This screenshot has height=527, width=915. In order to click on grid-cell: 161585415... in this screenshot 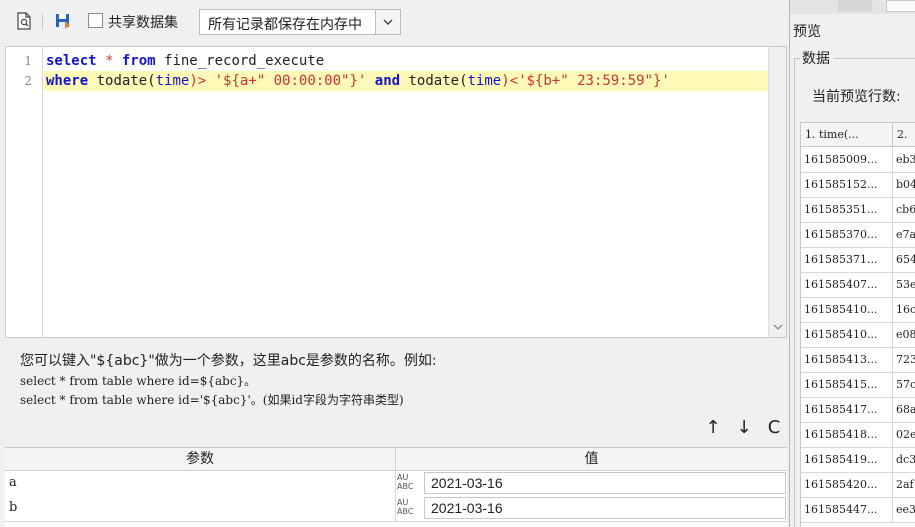, I will do `click(847, 385)`.